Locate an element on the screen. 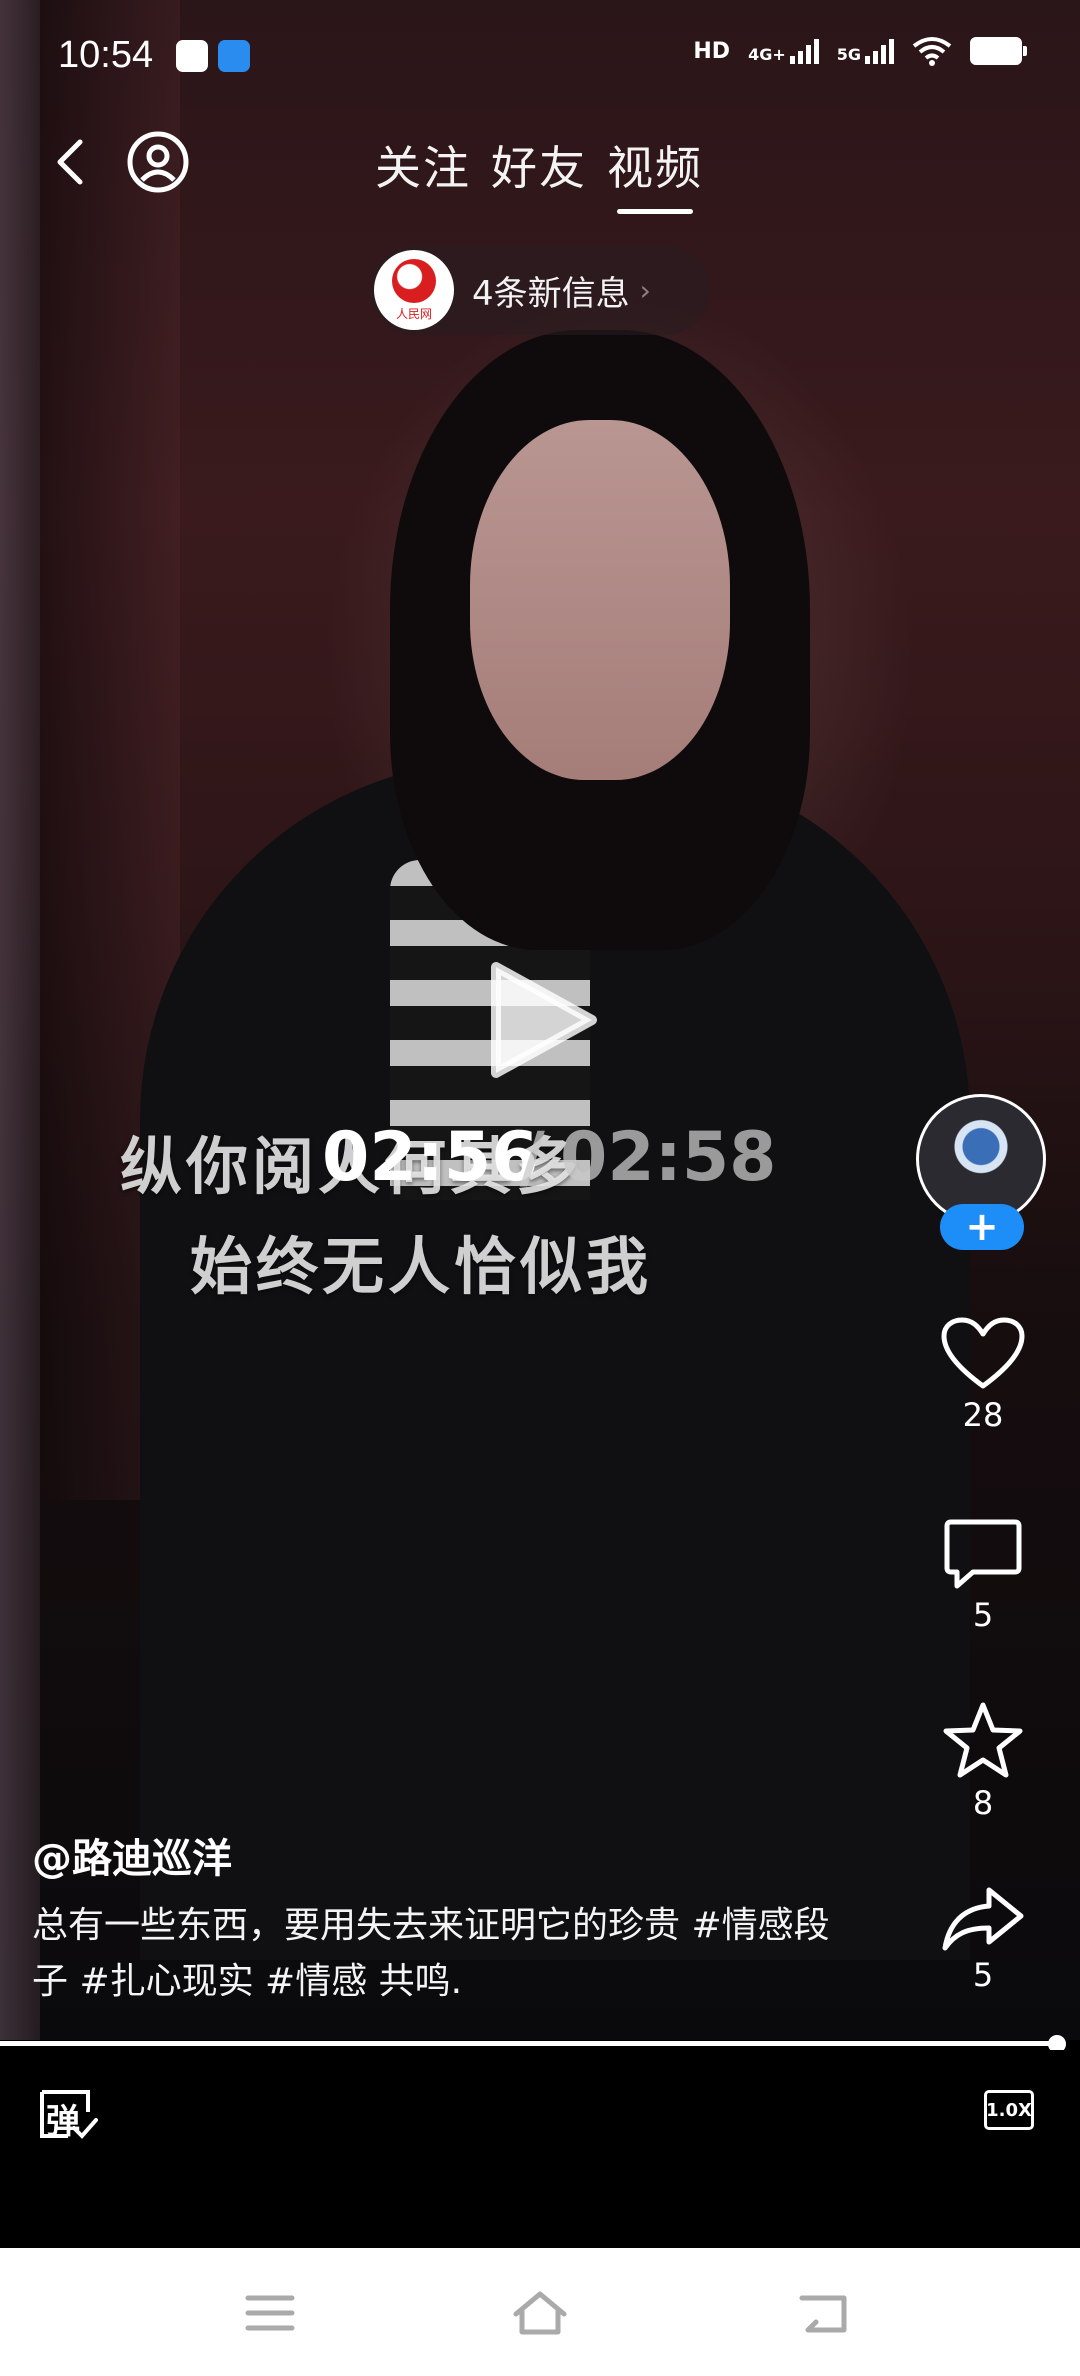 This screenshot has height=2376, width=1080. star-icon is located at coordinates (983, 1740).